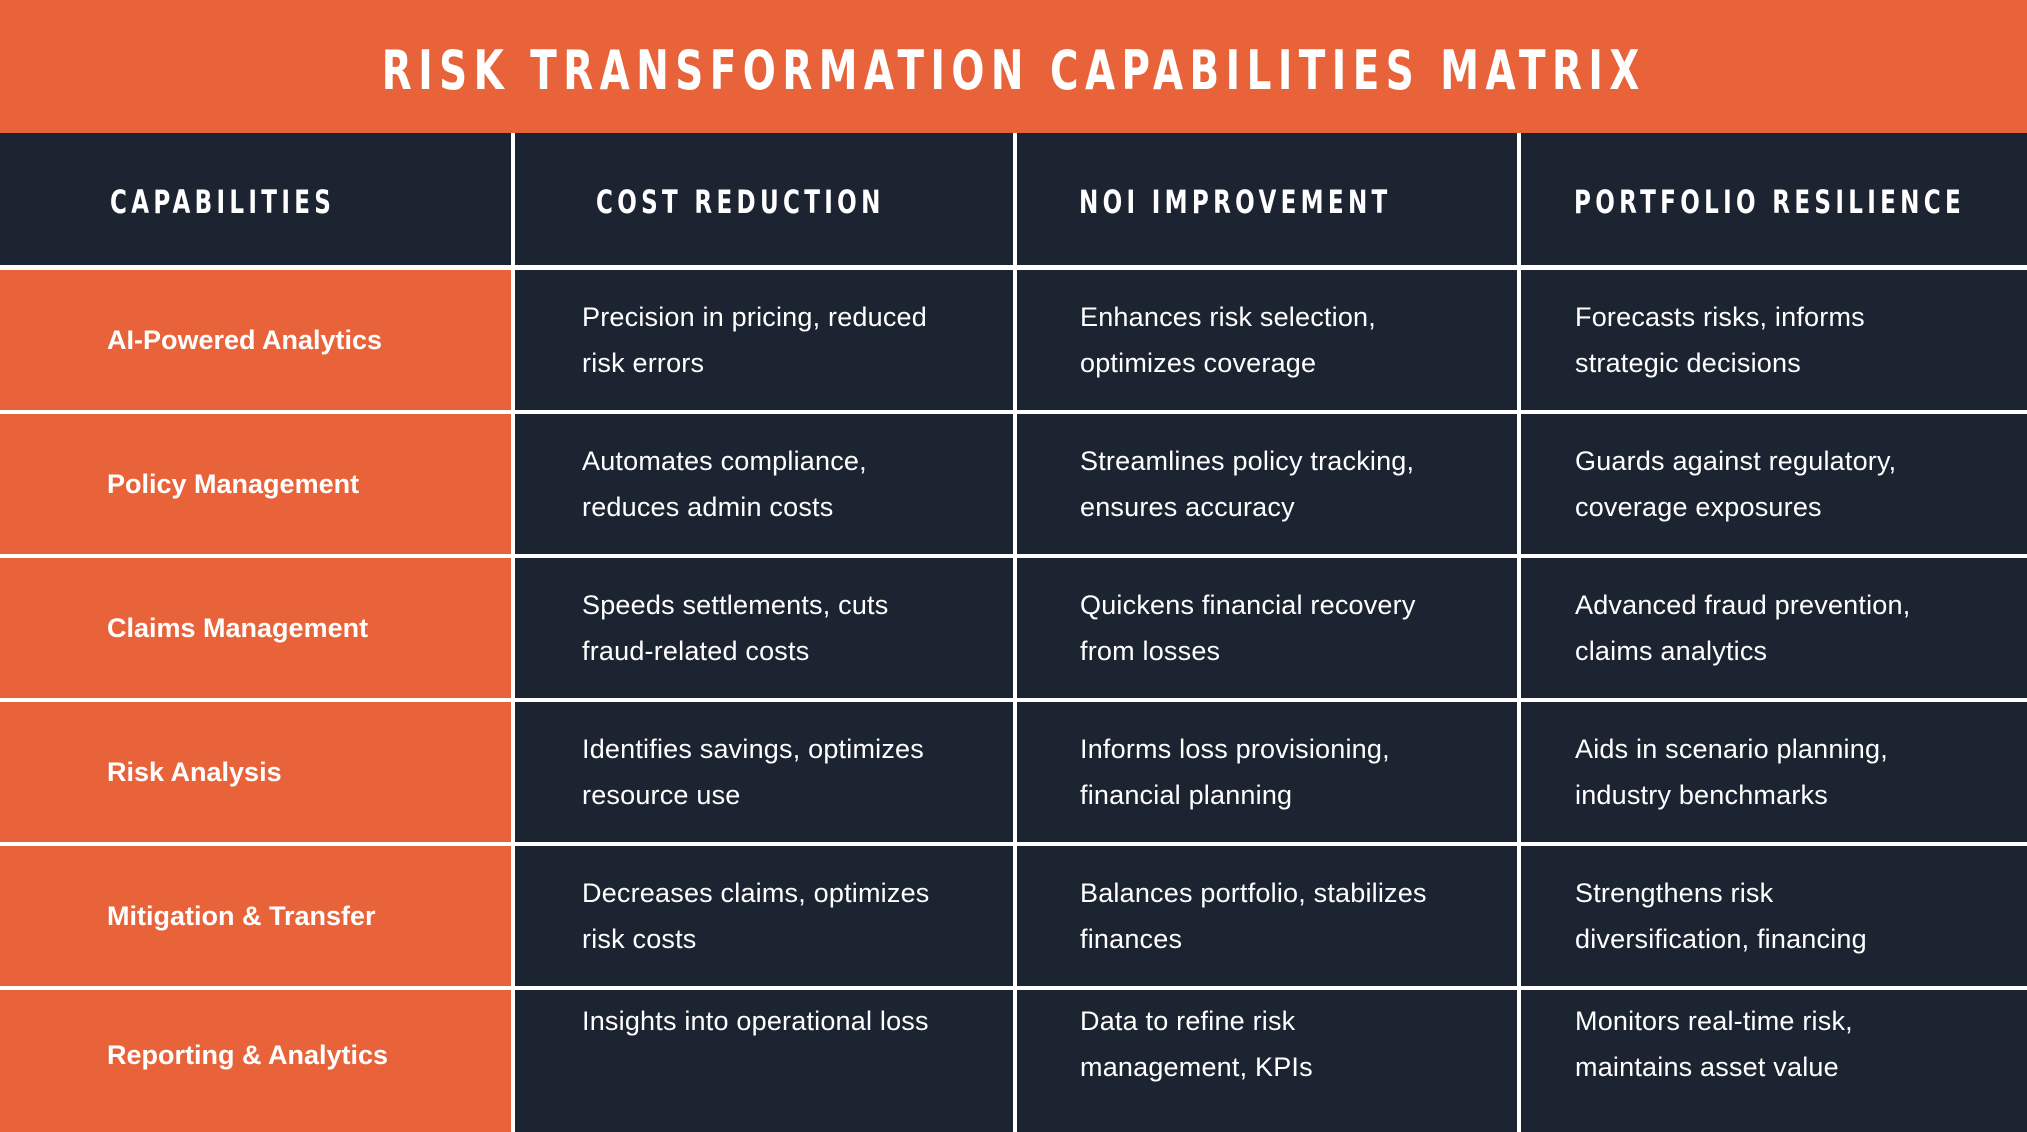 The width and height of the screenshot is (2027, 1132). I want to click on capability-name: AI-Powered Analytics, so click(245, 339).